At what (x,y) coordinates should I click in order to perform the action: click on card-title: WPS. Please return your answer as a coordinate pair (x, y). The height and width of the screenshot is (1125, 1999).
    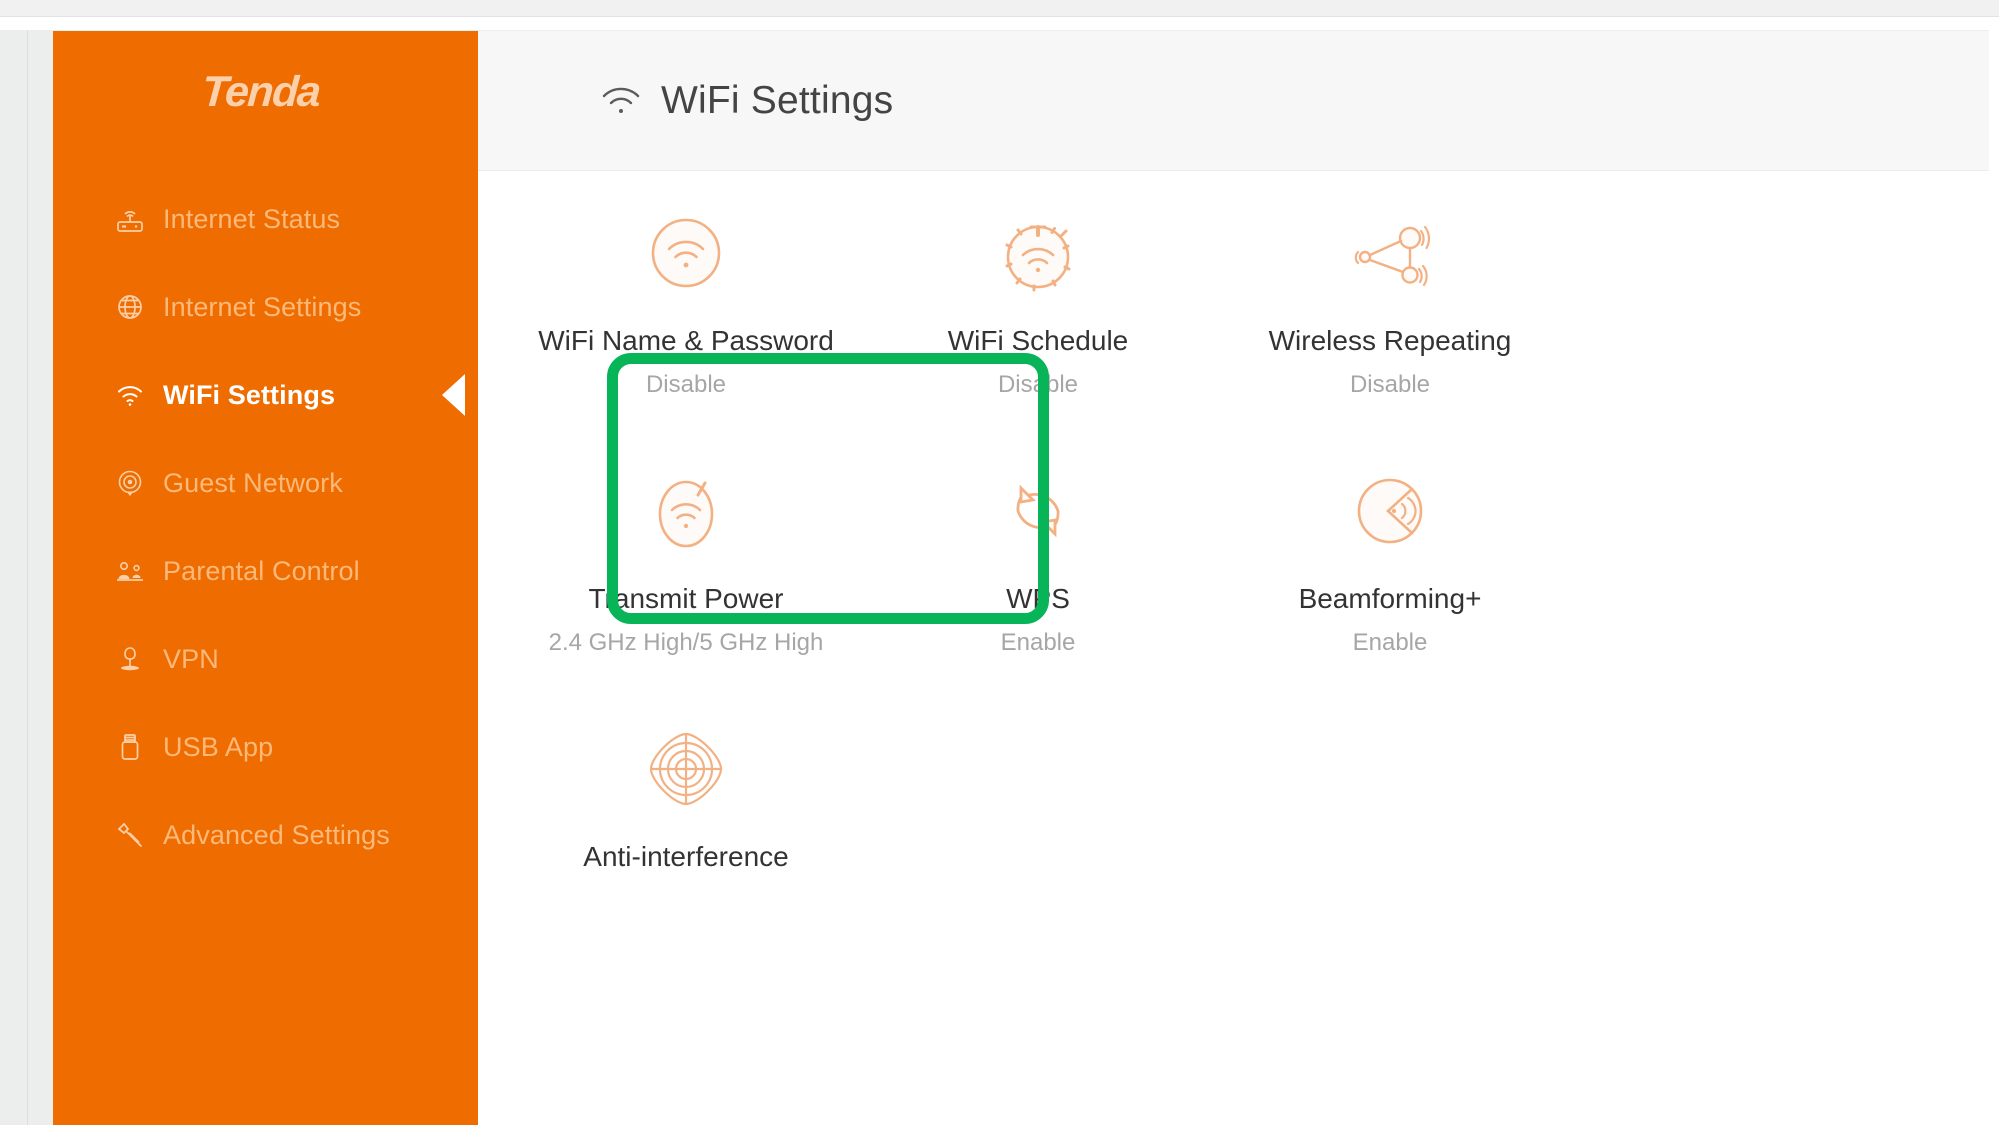
    Looking at the image, I should click on (1038, 598).